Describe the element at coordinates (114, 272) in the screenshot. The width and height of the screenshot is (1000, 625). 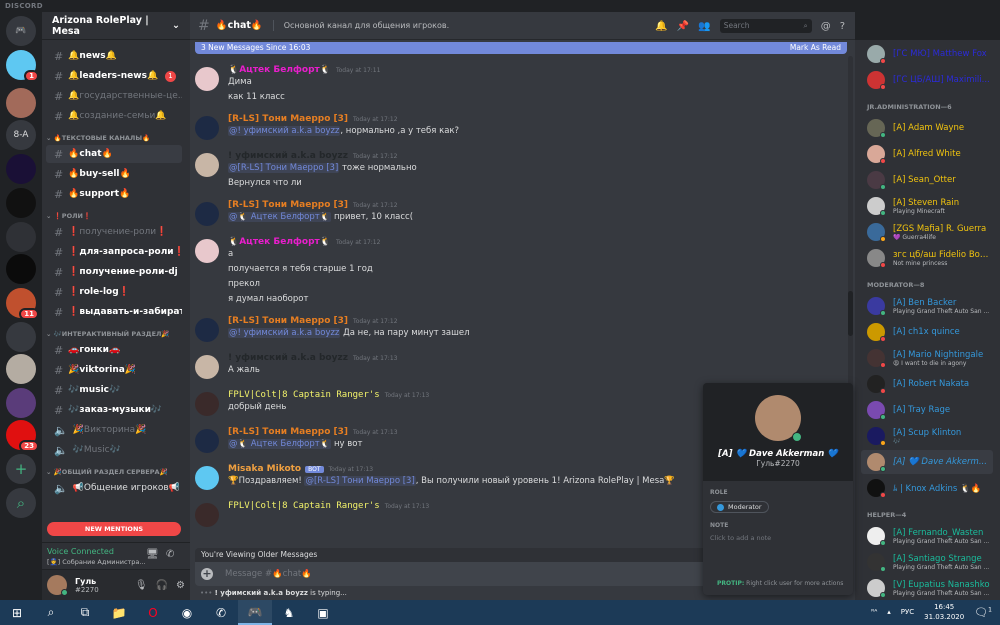
I see `text-channel: # ❗получение-роли-dj❗` at that location.